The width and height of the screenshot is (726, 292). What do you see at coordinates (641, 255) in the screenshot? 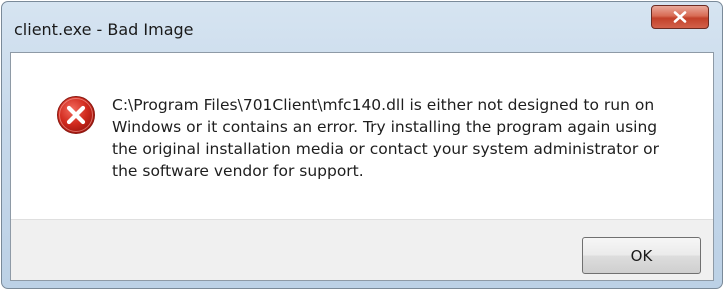
I see `ok-button: OK` at bounding box center [641, 255].